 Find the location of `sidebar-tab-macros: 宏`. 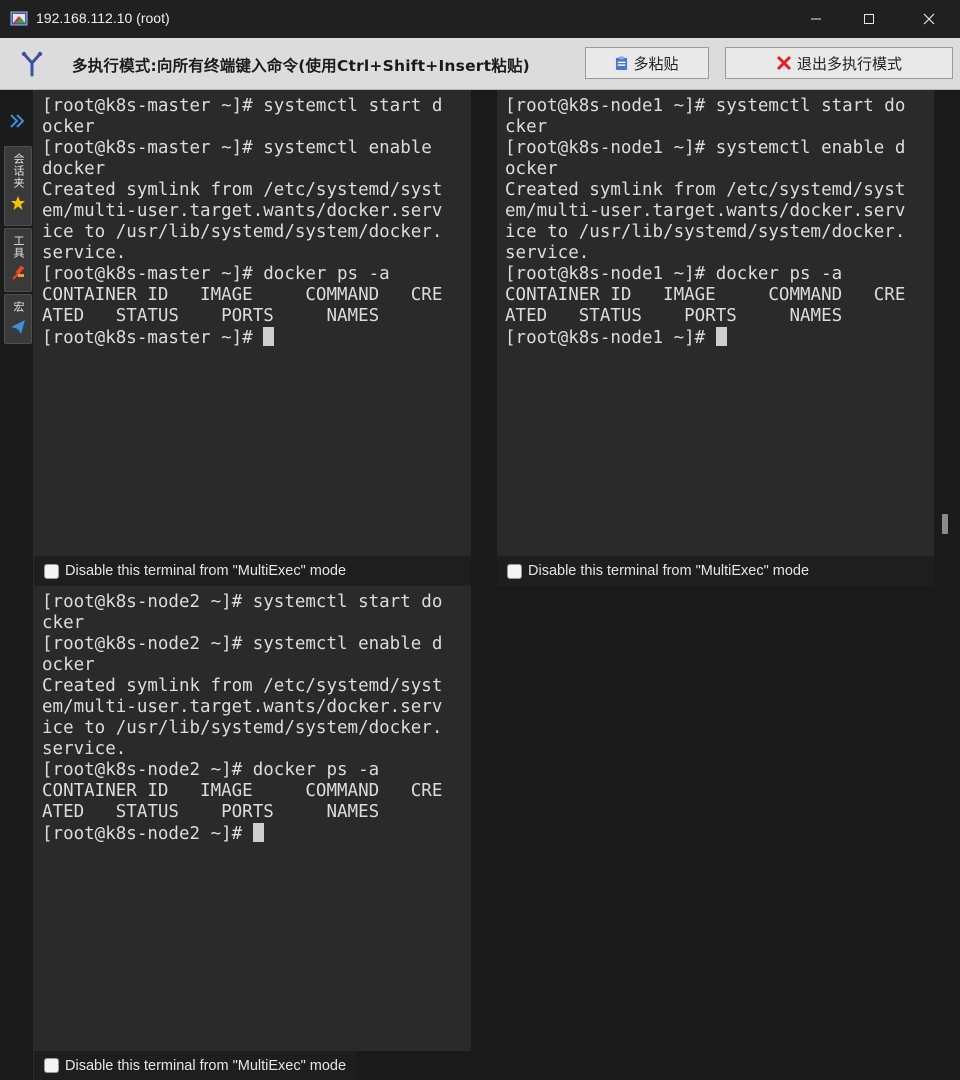

sidebar-tab-macros: 宏 is located at coordinates (18, 319).